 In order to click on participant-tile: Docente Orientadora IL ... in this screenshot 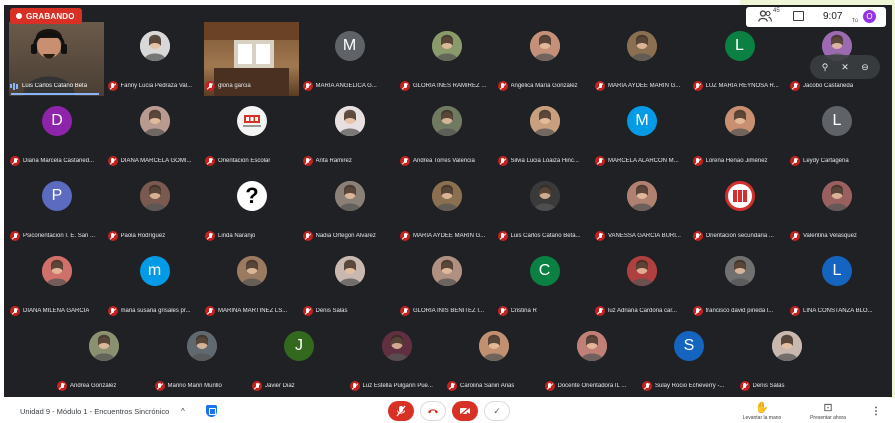, I will do `click(591, 359)`.